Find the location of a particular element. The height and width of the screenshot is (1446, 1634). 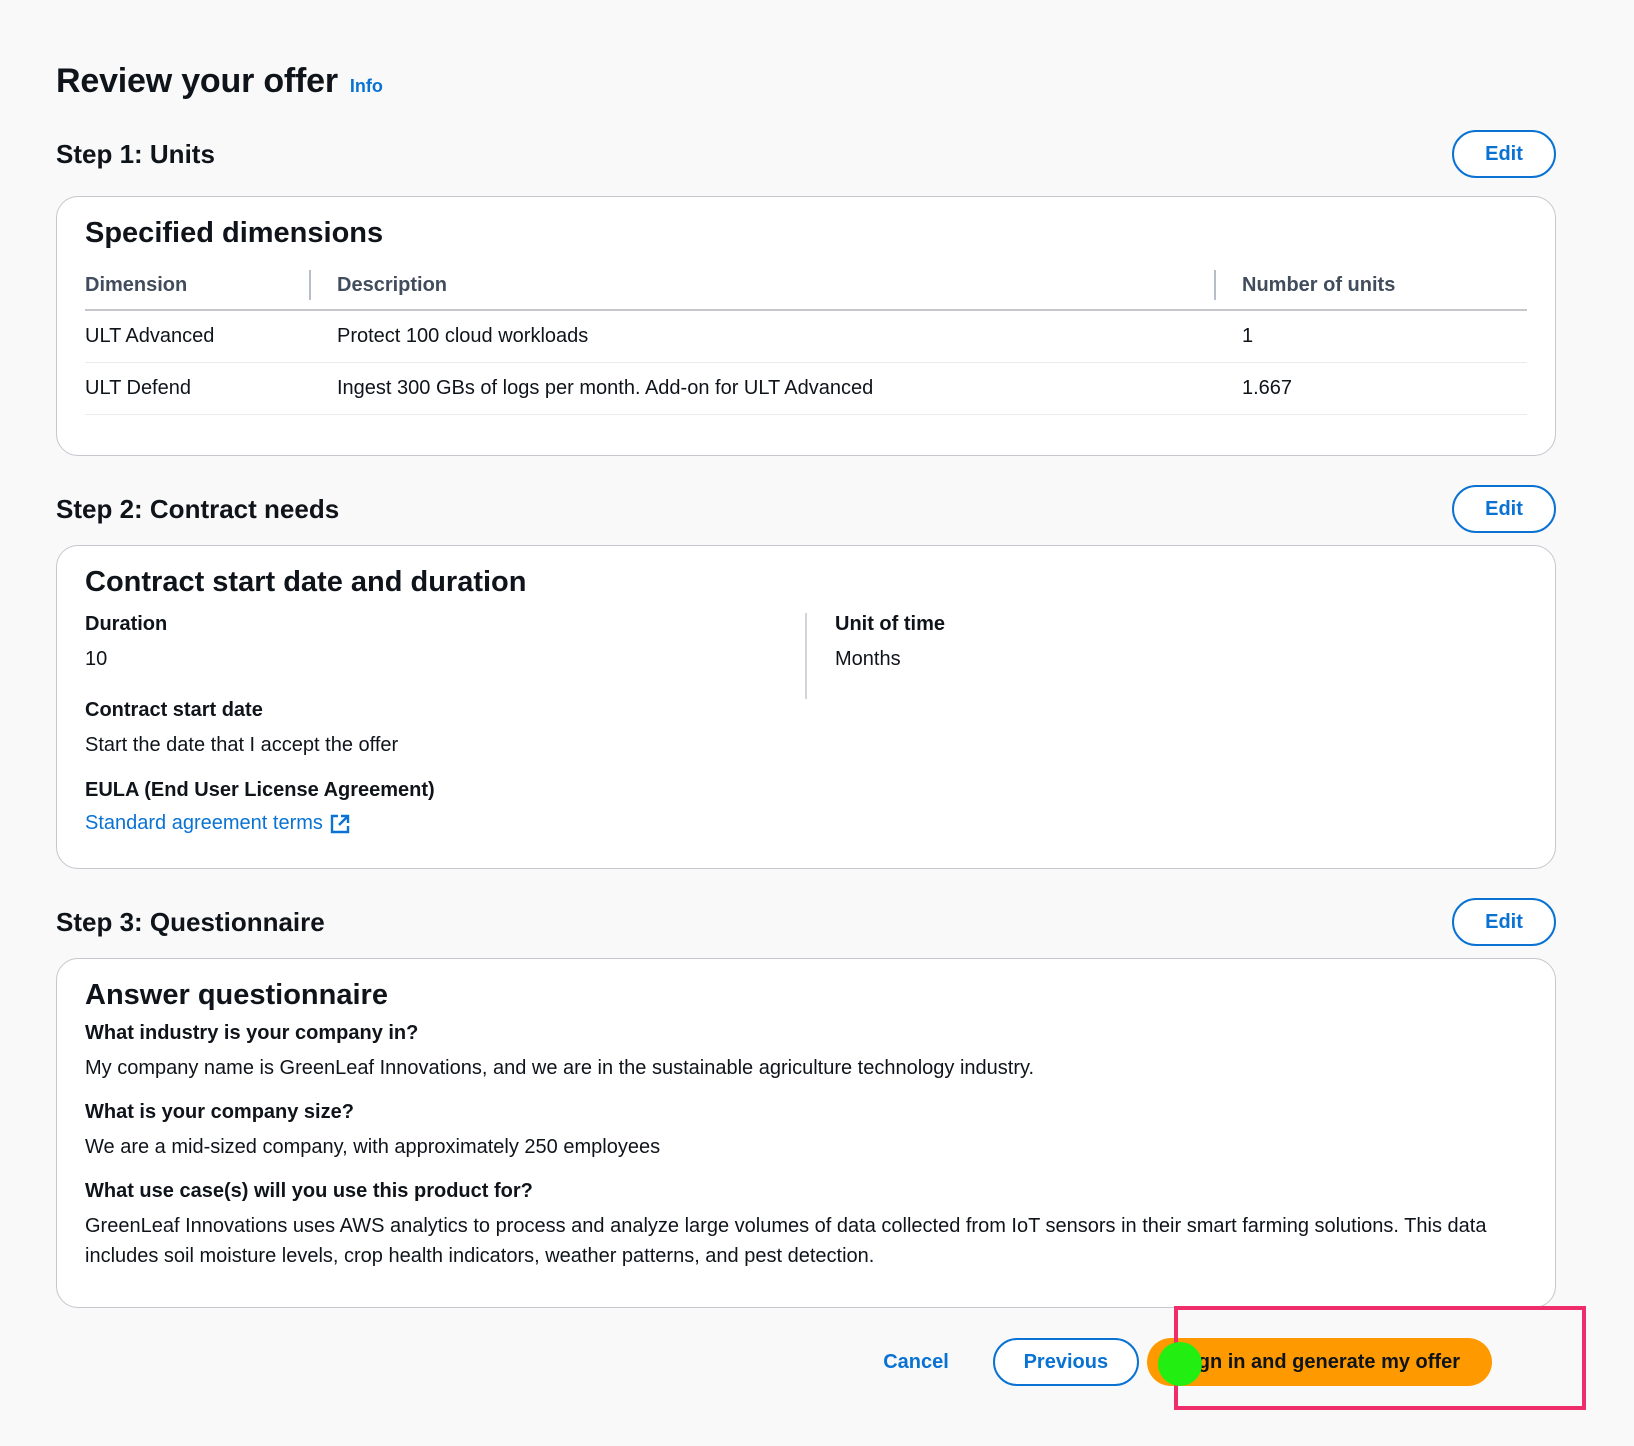

start-date-value: Start the date that I accept the offer is located at coordinates (242, 745).